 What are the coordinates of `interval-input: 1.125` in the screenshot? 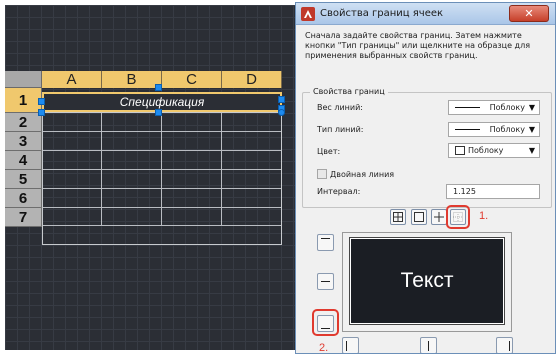 It's located at (493, 191).